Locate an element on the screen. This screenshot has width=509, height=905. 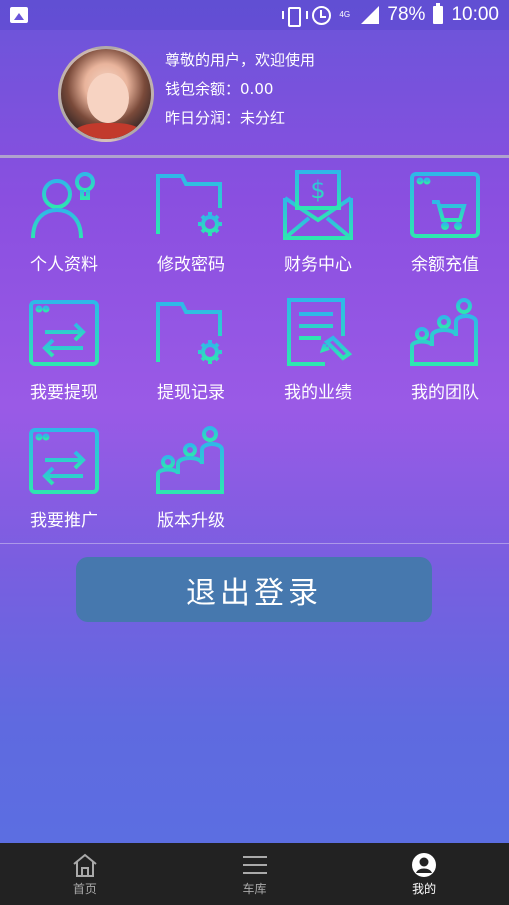
avatar is located at coordinates (106, 94).